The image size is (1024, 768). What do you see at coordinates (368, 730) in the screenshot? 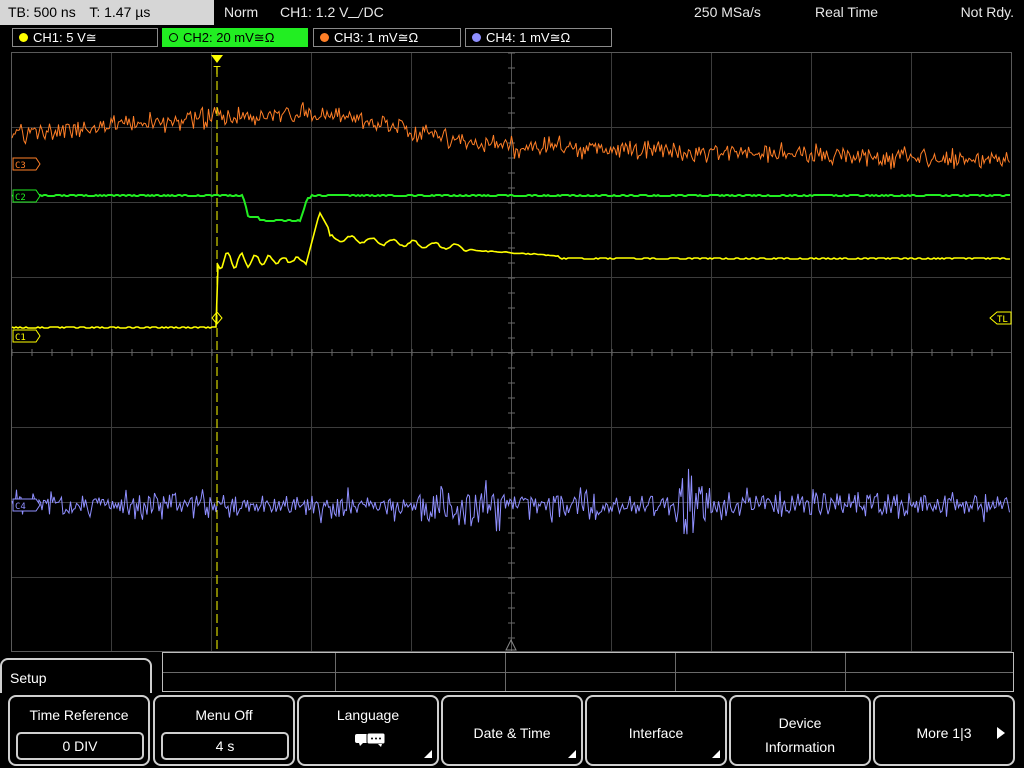
I see `language-softkey: Language` at bounding box center [368, 730].